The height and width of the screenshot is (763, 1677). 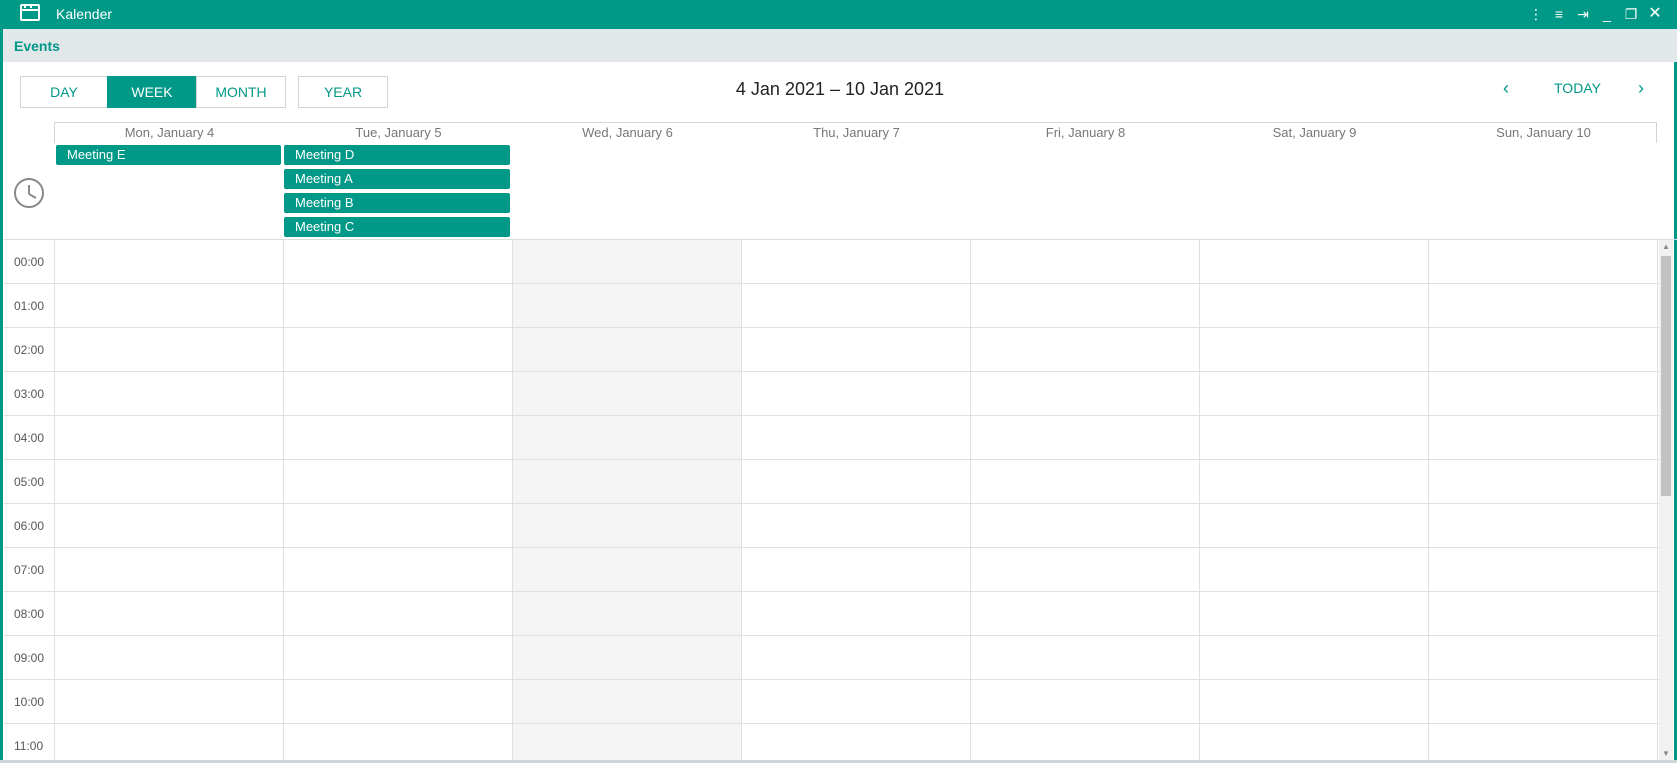 I want to click on event-meeting-d: Meeting D, so click(x=397, y=155).